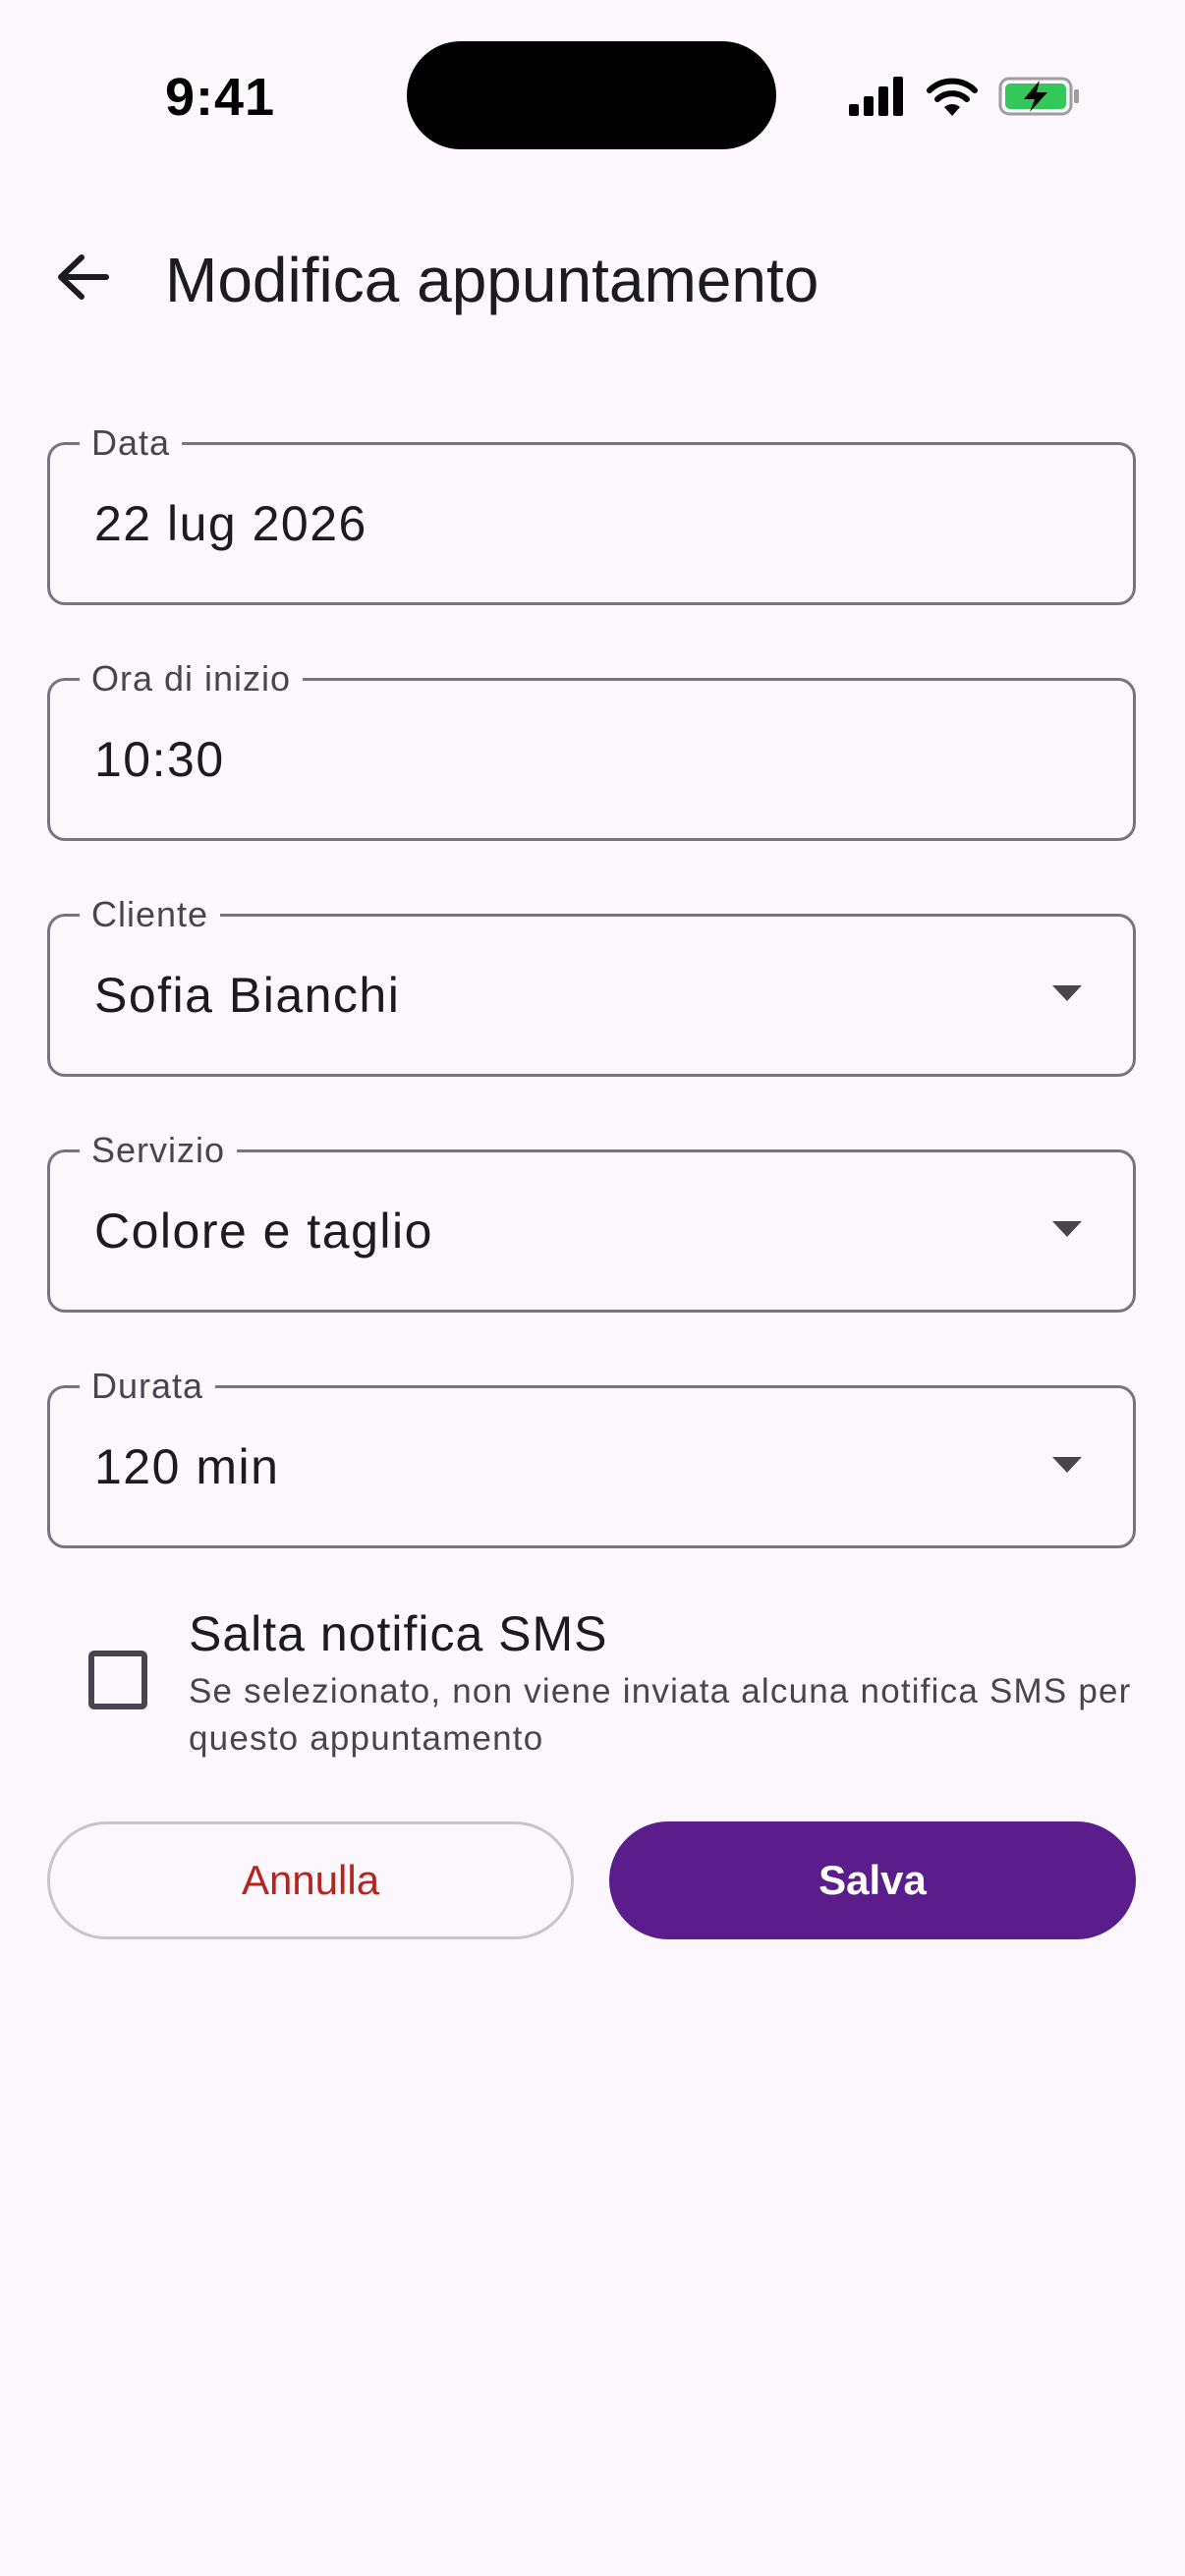  Describe the element at coordinates (263, 1231) in the screenshot. I see `service-dropdown-value: Colore e taglio` at that location.